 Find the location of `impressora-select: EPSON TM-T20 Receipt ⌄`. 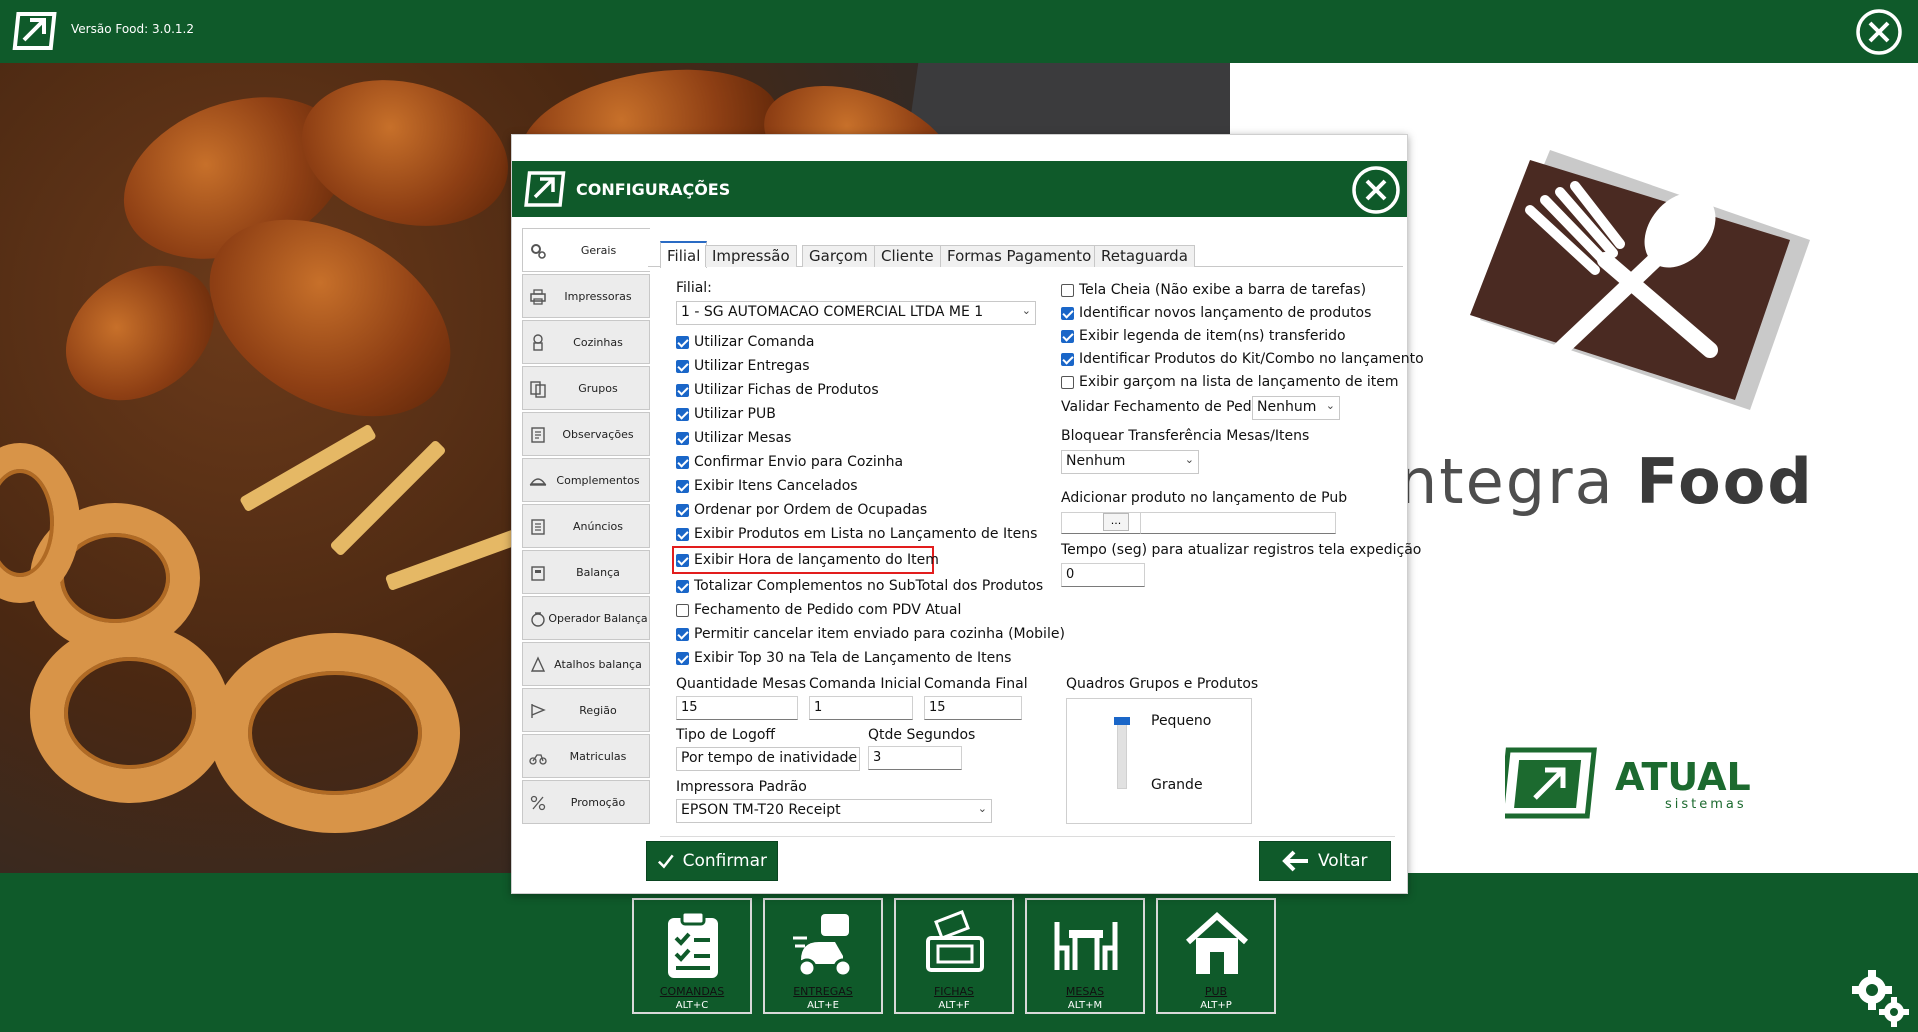

impressora-select: EPSON TM-T20 Receipt ⌄ is located at coordinates (834, 811).